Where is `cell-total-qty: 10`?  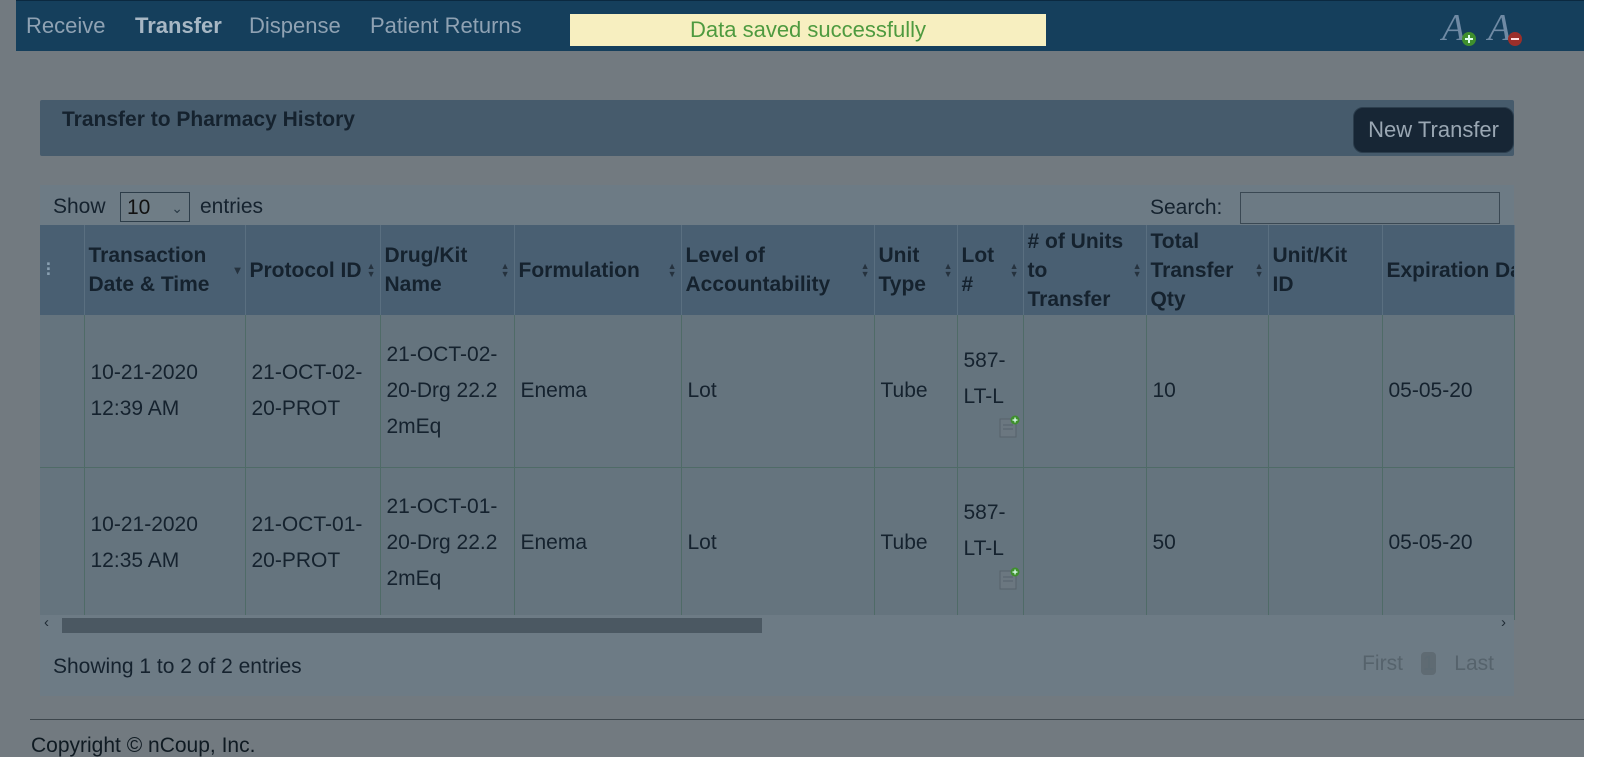 cell-total-qty: 10 is located at coordinates (1207, 391).